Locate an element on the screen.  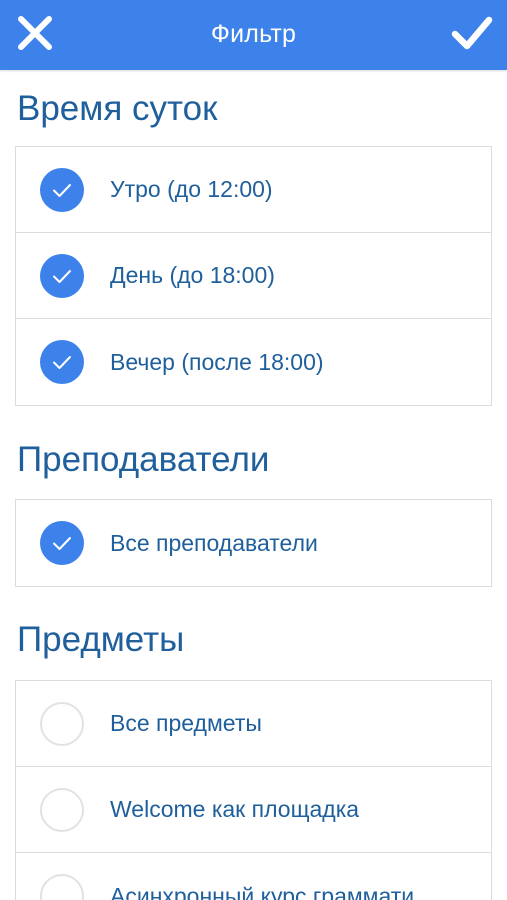
app-bar: Фильтр is located at coordinates (253, 35).